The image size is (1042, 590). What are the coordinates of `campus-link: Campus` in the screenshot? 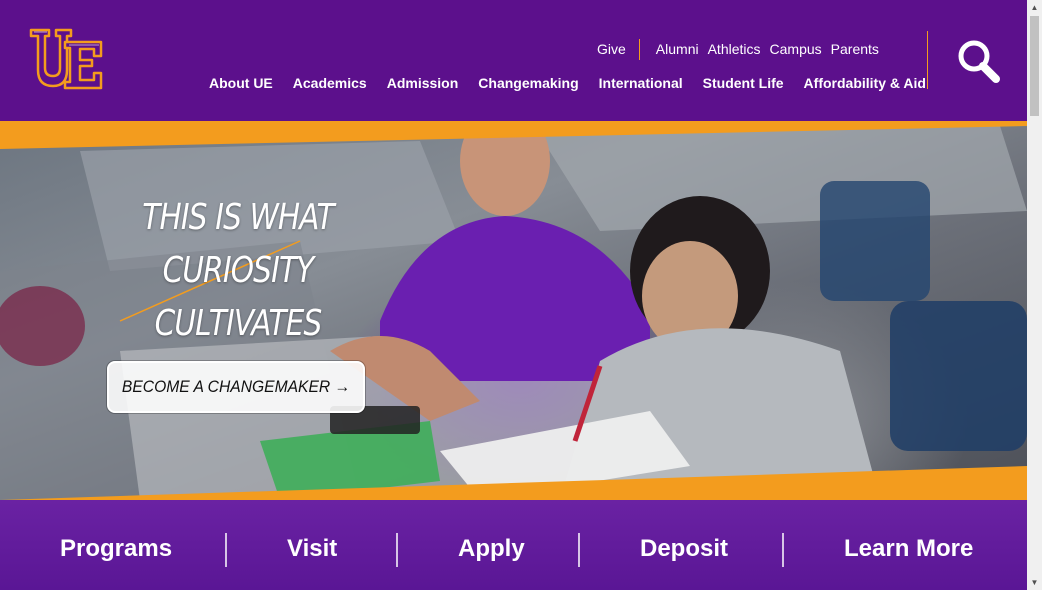 It's located at (796, 49).